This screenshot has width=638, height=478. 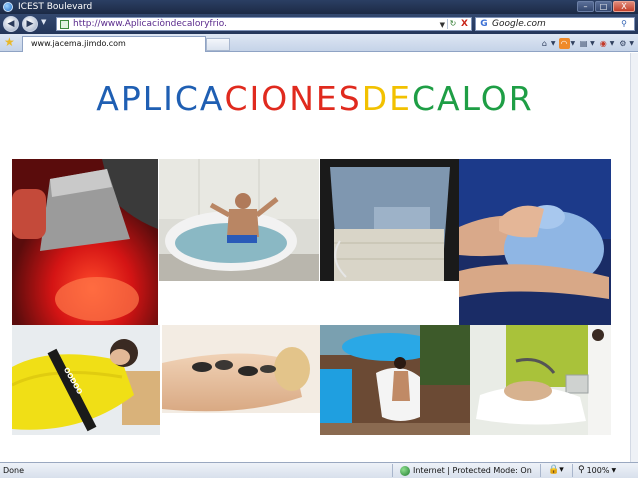 I want to click on zoom-control: ⚲ 100% ▼, so click(x=597, y=470).